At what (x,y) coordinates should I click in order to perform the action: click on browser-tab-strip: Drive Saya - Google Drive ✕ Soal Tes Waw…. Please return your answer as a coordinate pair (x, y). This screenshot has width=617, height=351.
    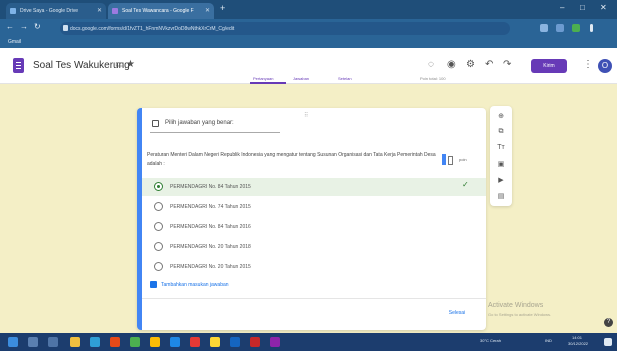
    Looking at the image, I should click on (308, 9).